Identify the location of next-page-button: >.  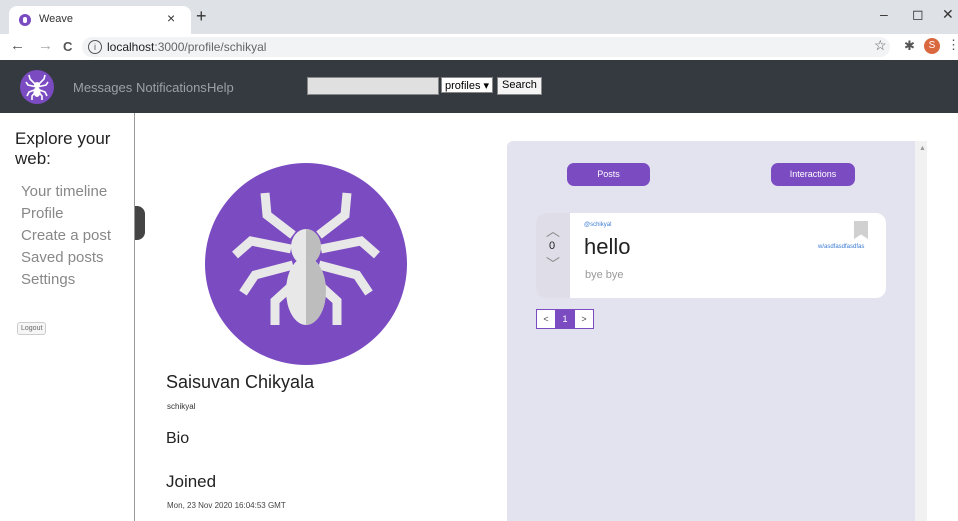
(584, 319).